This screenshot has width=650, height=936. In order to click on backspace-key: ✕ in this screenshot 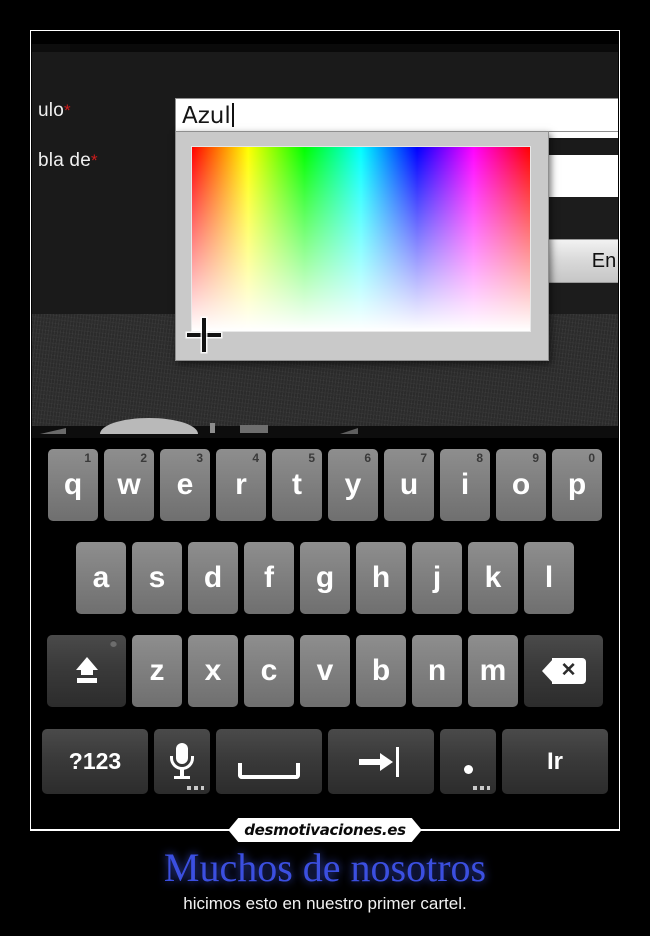, I will do `click(563, 671)`.